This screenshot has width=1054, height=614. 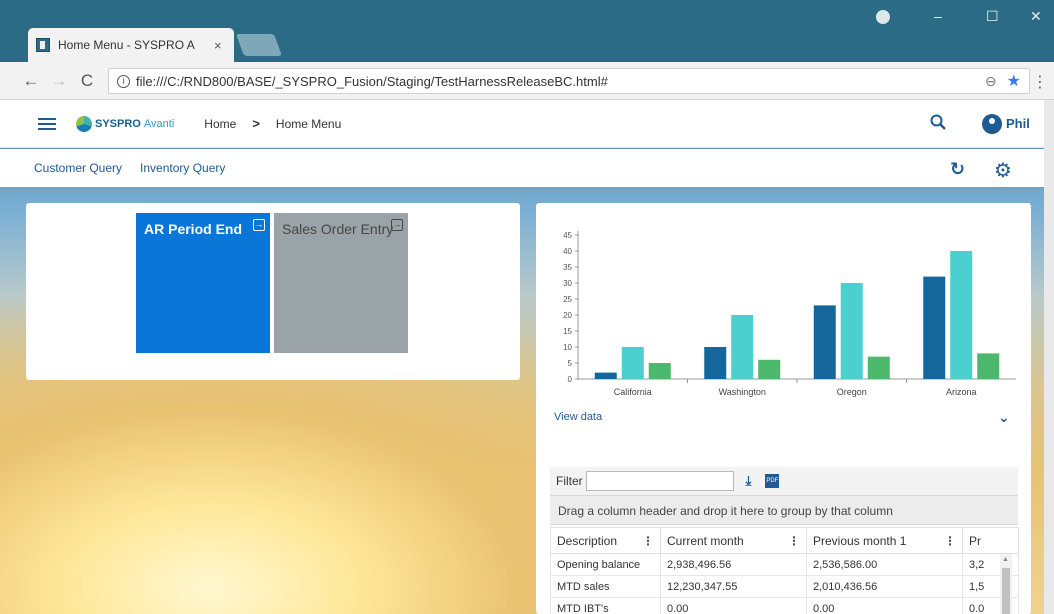 I want to click on table-row: MTD IBT's 0.00 0.00 0.0, so click(x=784, y=605).